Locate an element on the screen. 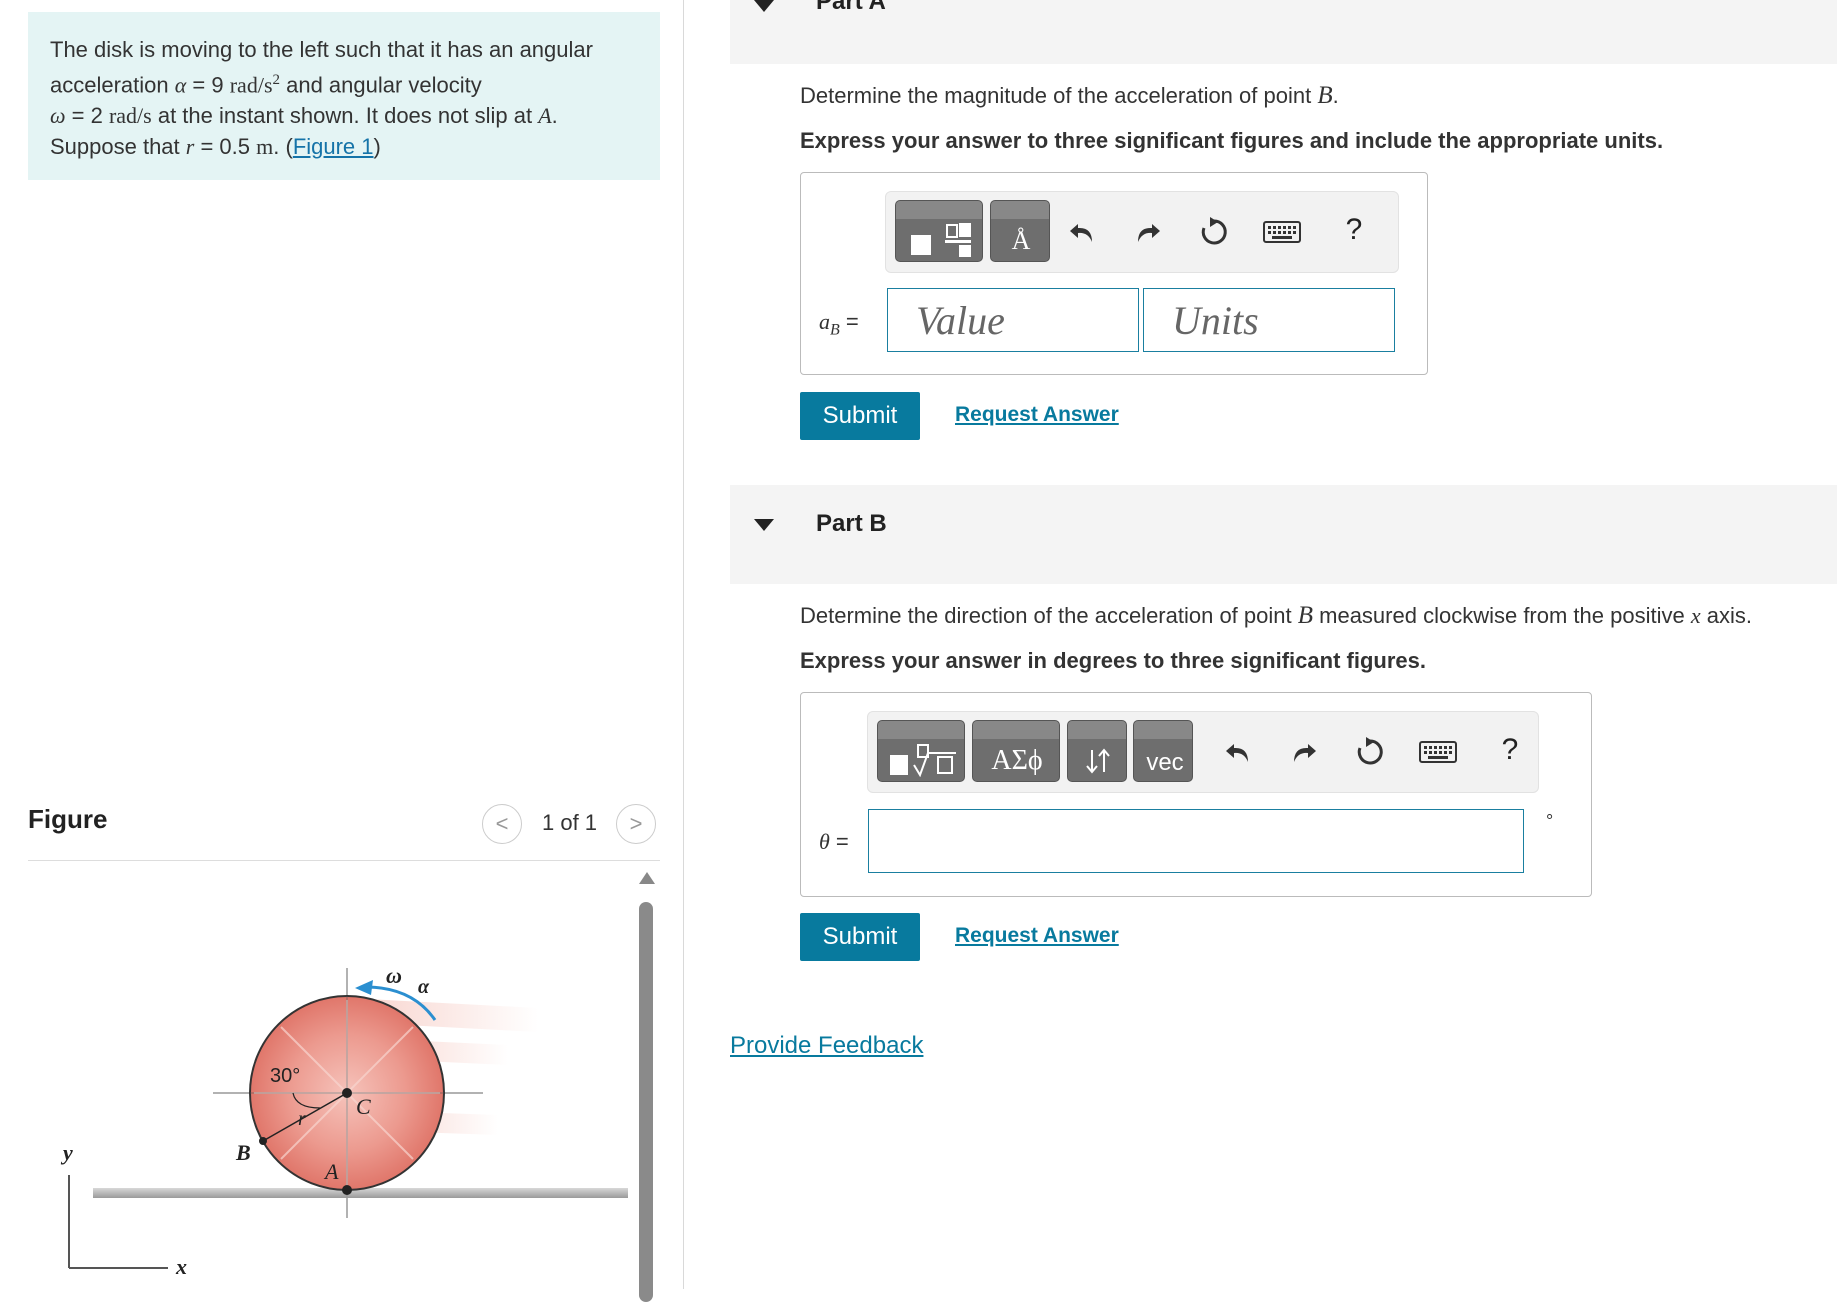 This screenshot has height=1302, width=1837. greek-icon: ΑΣϕ is located at coordinates (1017, 760).